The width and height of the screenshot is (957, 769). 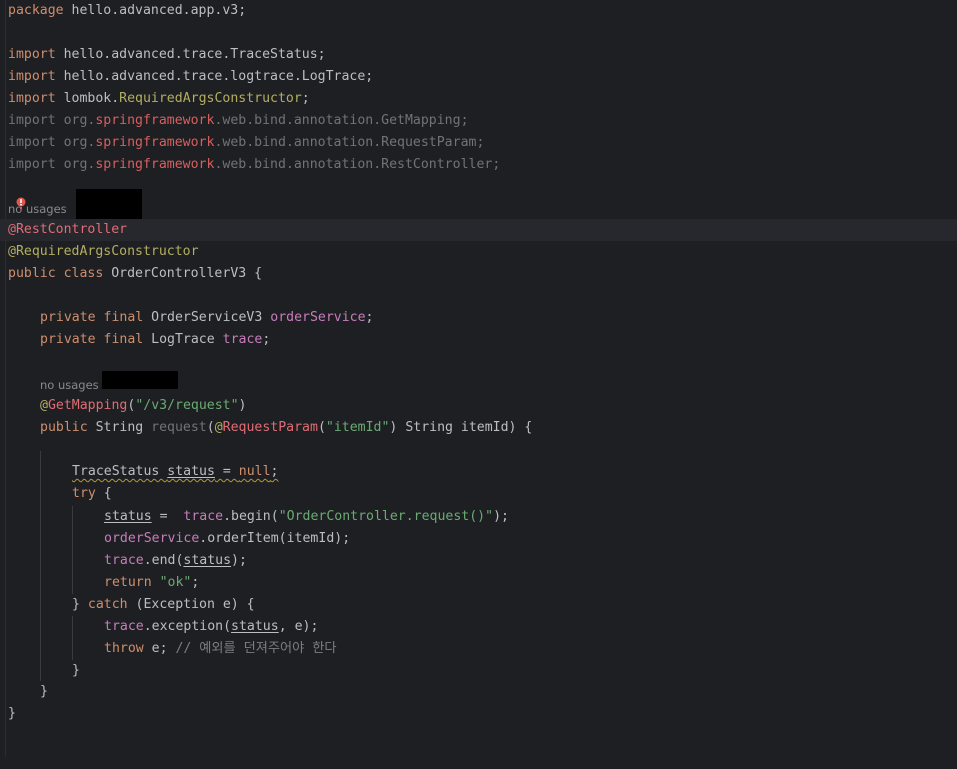 I want to click on code-token: .orderItem(itemId);, so click(x=275, y=538).